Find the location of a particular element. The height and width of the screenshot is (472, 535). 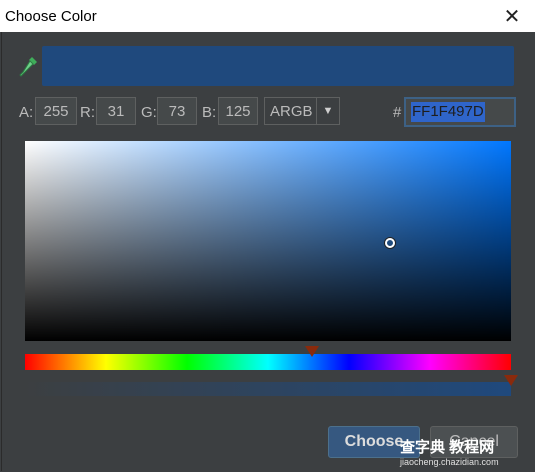

hex-field: FF1F497D is located at coordinates (460, 112).